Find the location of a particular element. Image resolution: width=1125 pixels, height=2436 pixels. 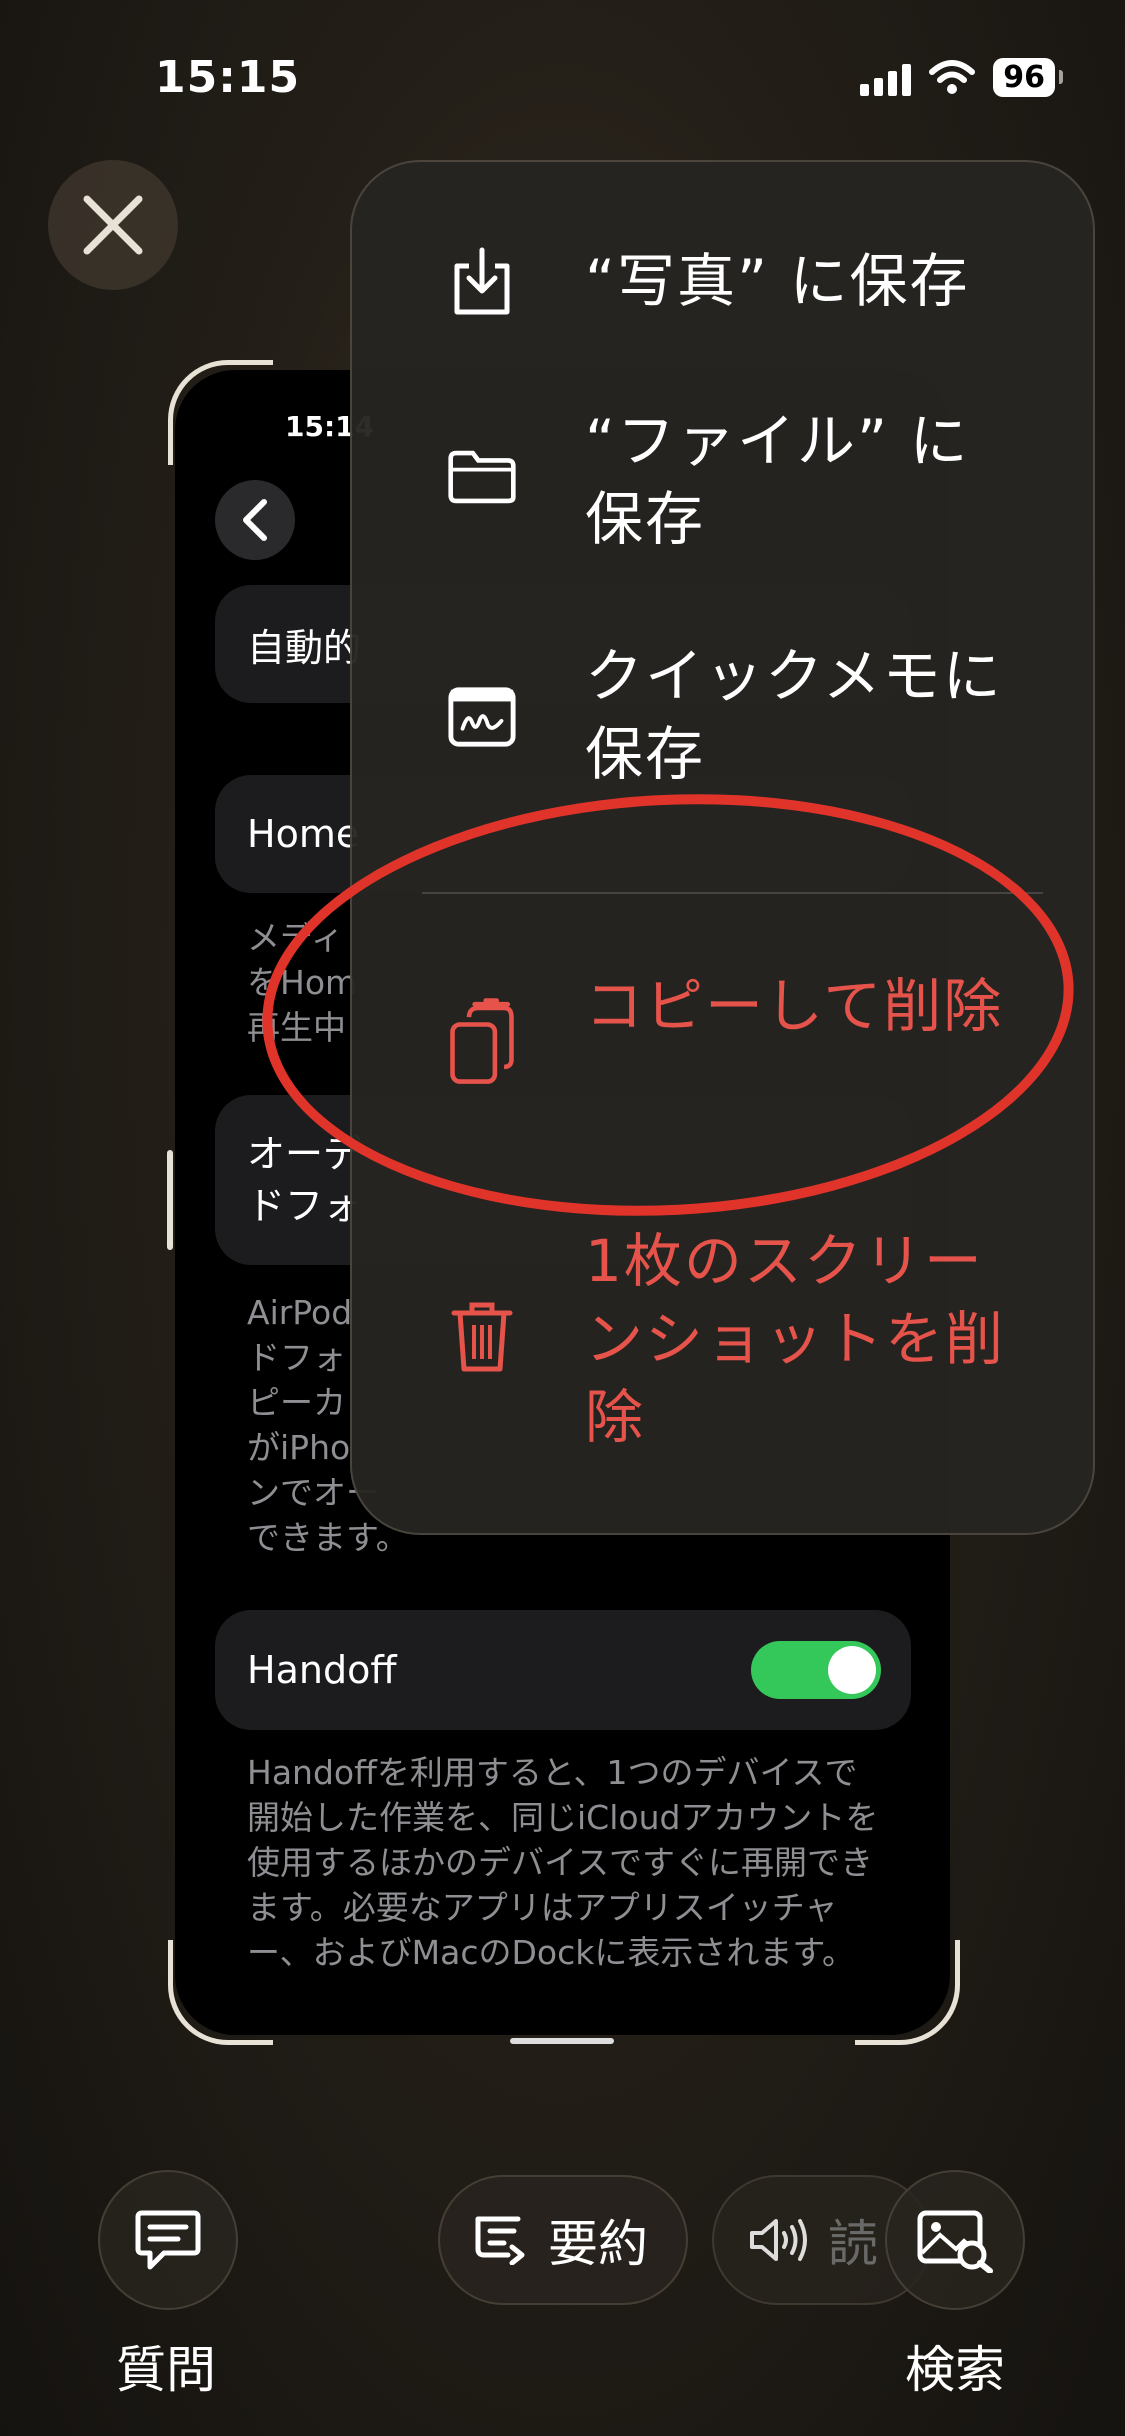

close-button is located at coordinates (113, 225).